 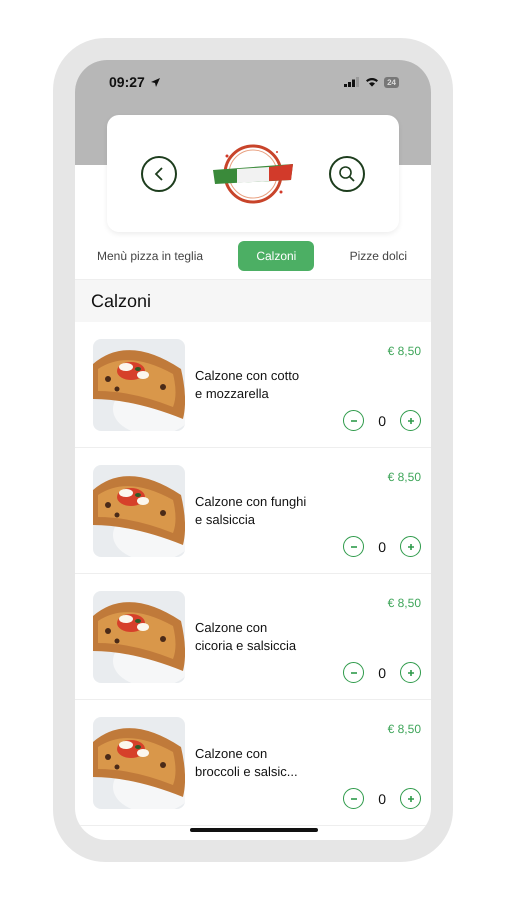 What do you see at coordinates (352, 82) in the screenshot?
I see `signal-icon` at bounding box center [352, 82].